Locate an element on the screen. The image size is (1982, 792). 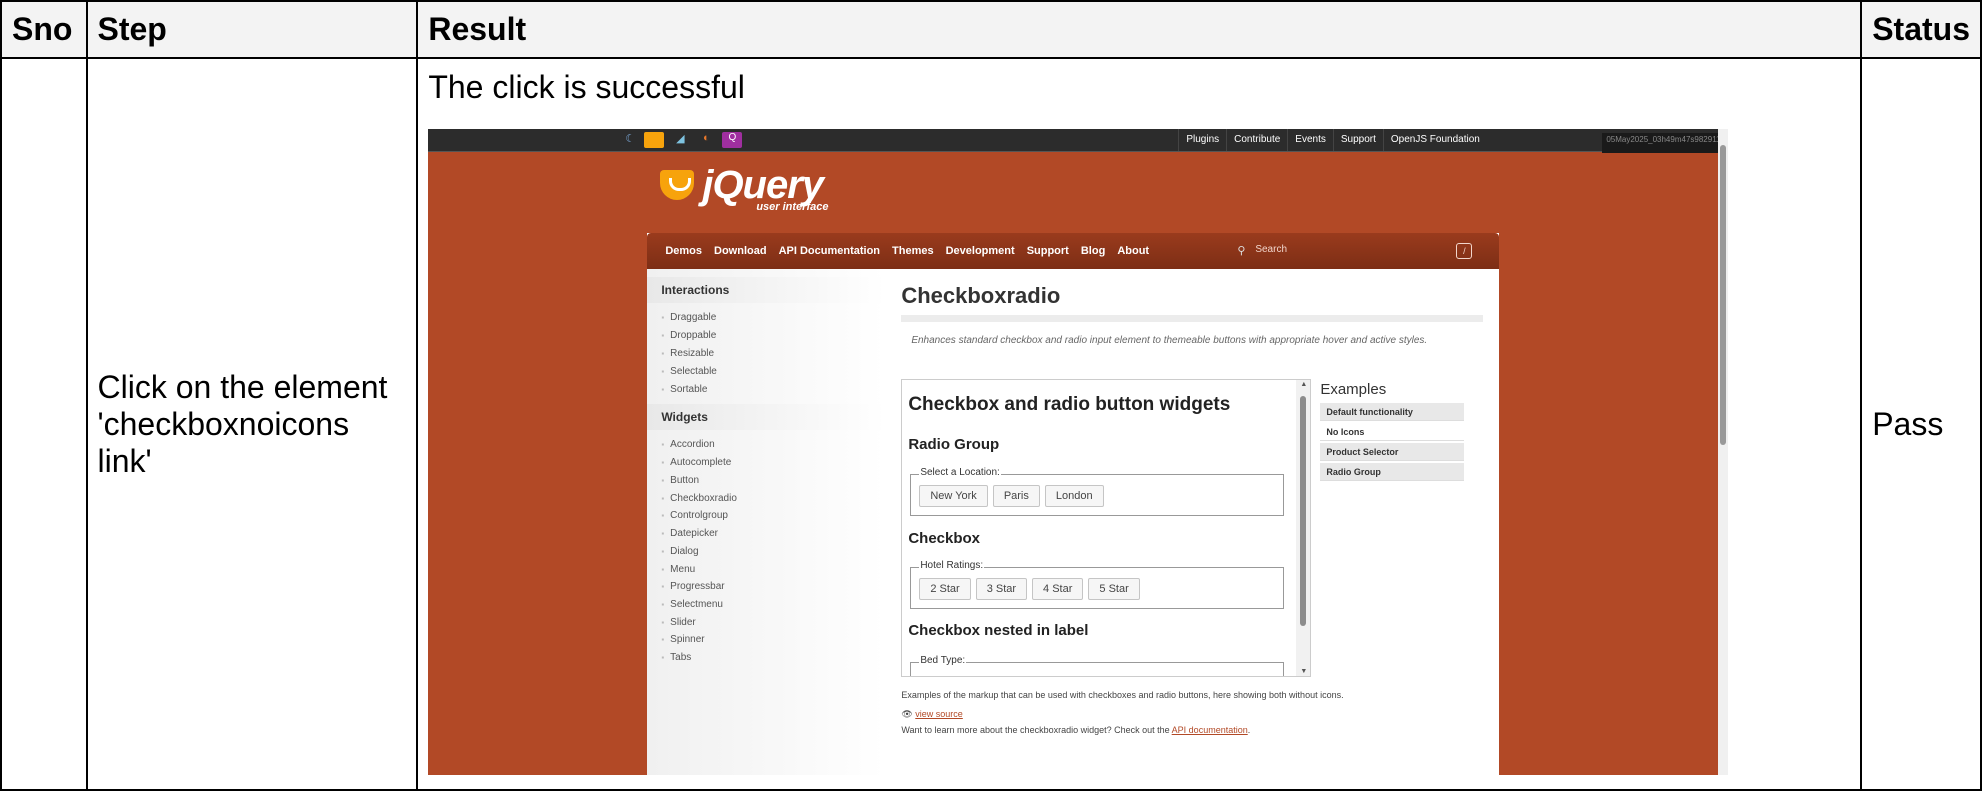
api-documentation-link: API documentation is located at coordinates (1210, 730).